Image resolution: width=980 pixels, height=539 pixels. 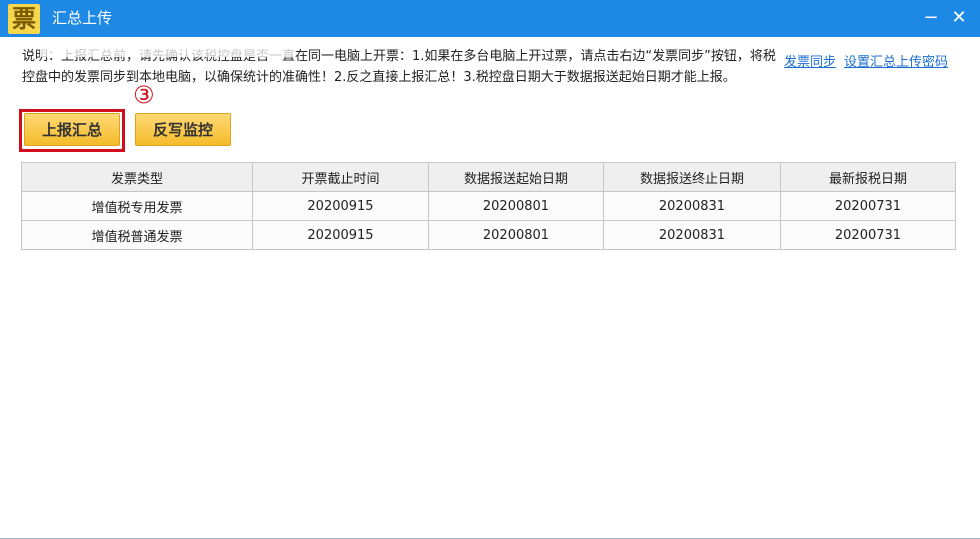 I want to click on step-marker: ③, so click(x=144, y=95).